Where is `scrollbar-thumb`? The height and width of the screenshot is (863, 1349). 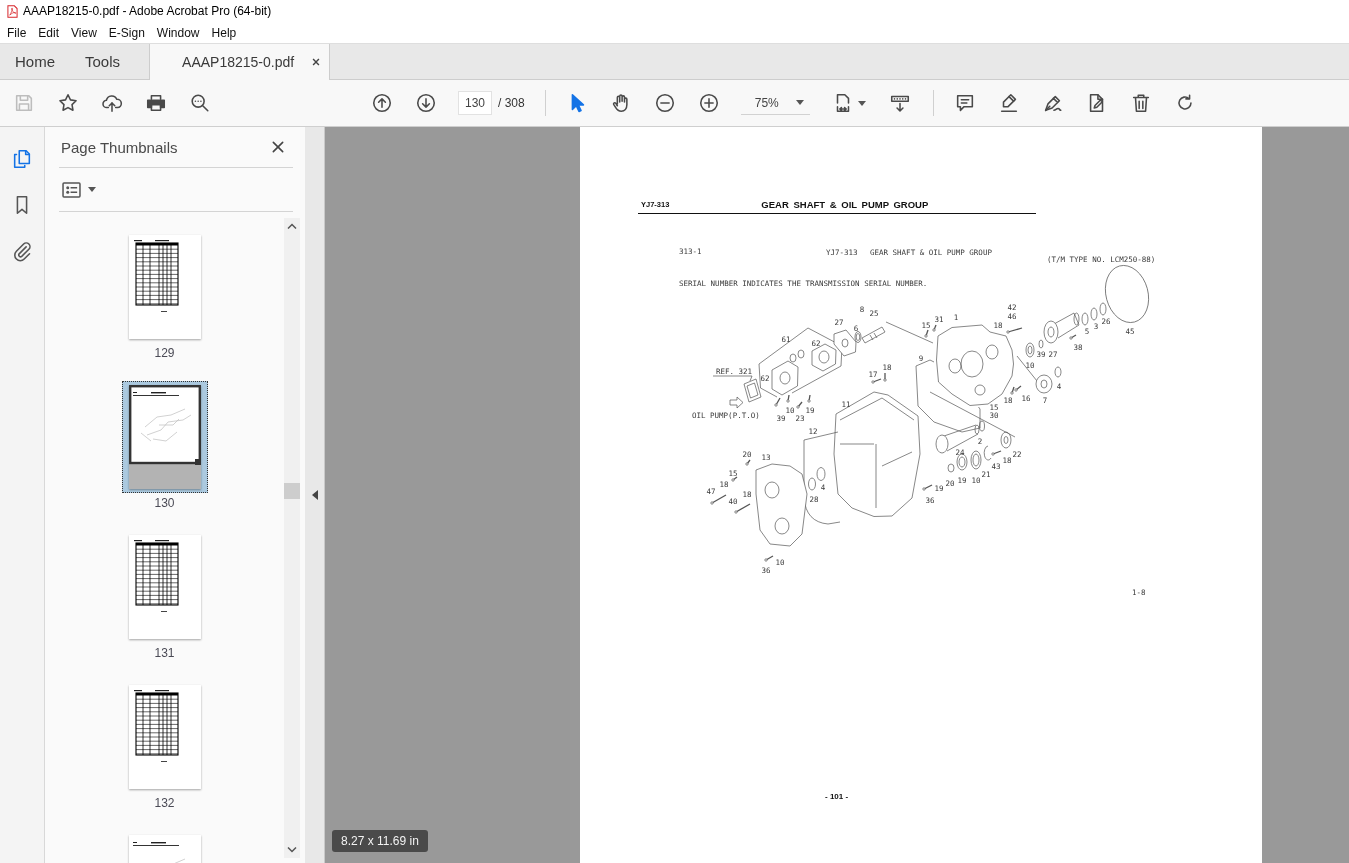 scrollbar-thumb is located at coordinates (292, 491).